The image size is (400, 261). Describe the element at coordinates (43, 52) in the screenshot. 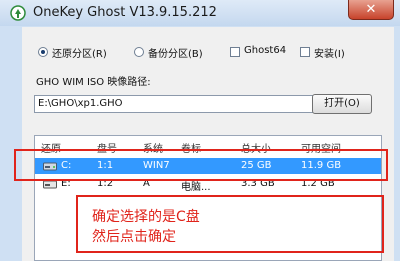

I see `restore-radio` at that location.